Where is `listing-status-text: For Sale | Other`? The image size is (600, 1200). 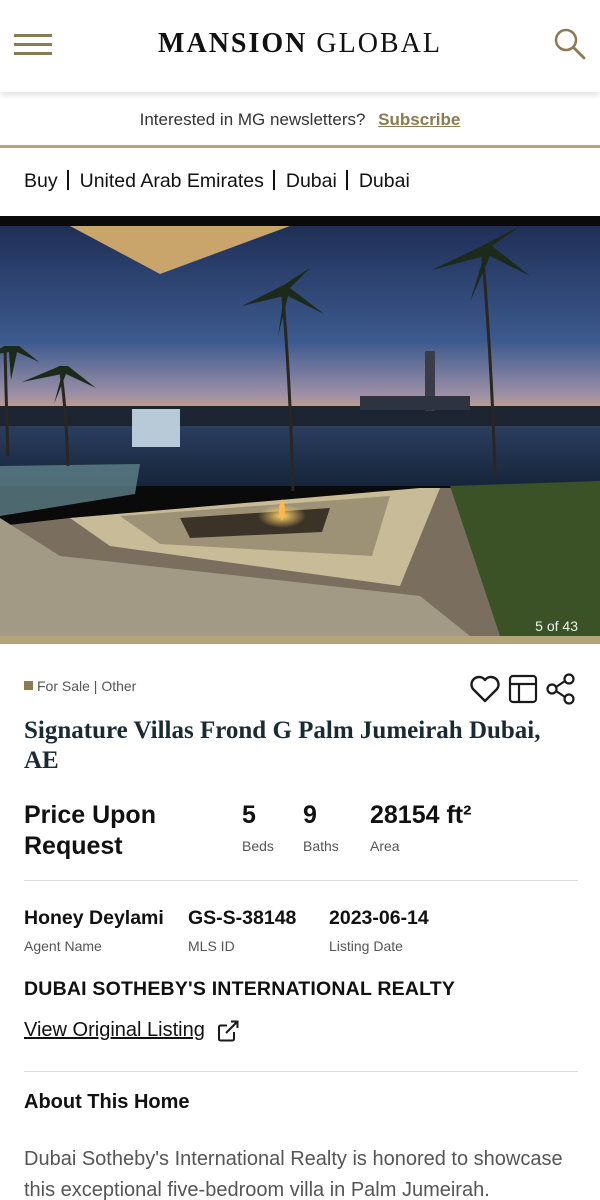 listing-status-text: For Sale | Other is located at coordinates (87, 686).